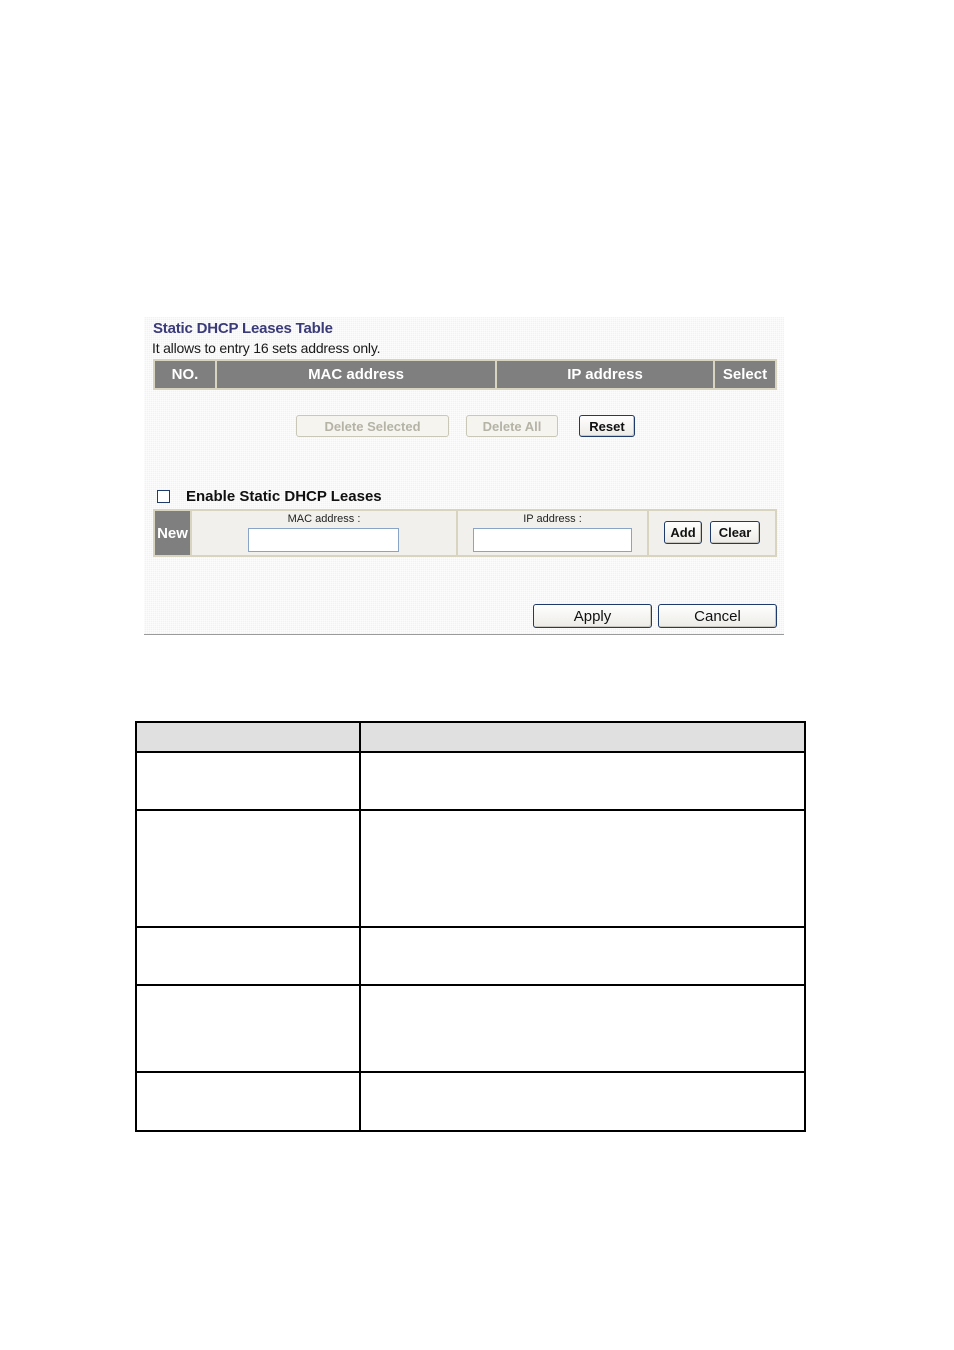 Image resolution: width=954 pixels, height=1350 pixels. I want to click on mac-address-label: MAC address :, so click(324, 519).